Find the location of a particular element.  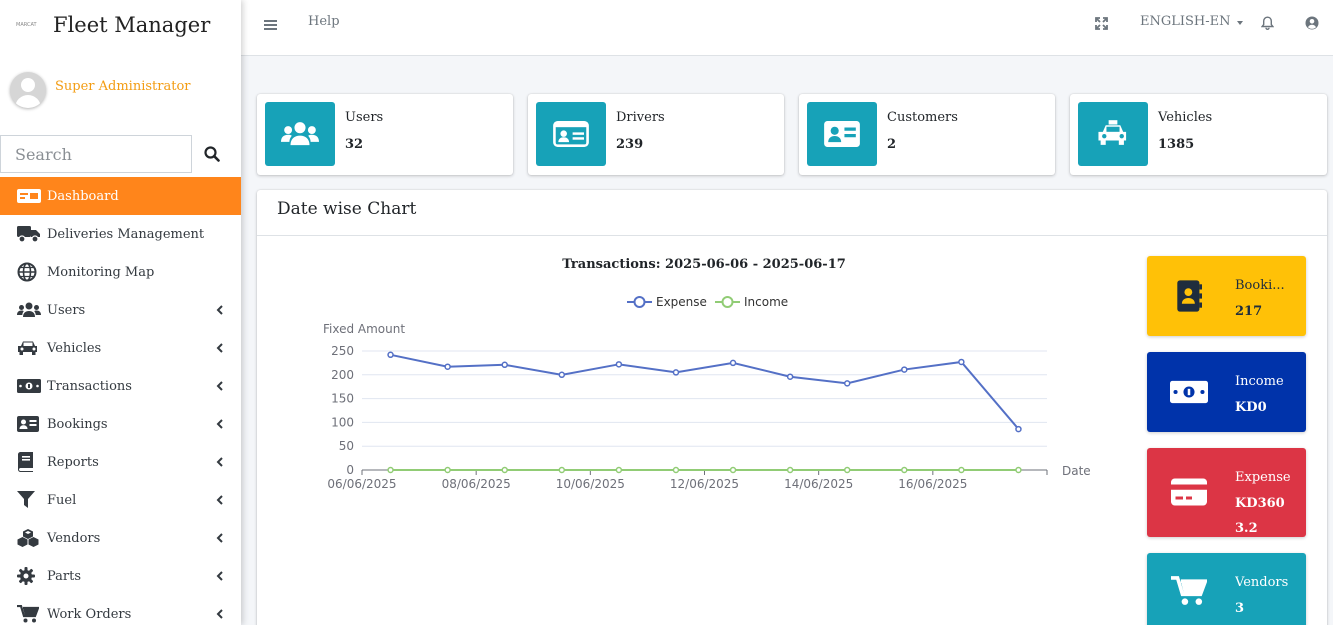

legend-item: Expense is located at coordinates (667, 302).